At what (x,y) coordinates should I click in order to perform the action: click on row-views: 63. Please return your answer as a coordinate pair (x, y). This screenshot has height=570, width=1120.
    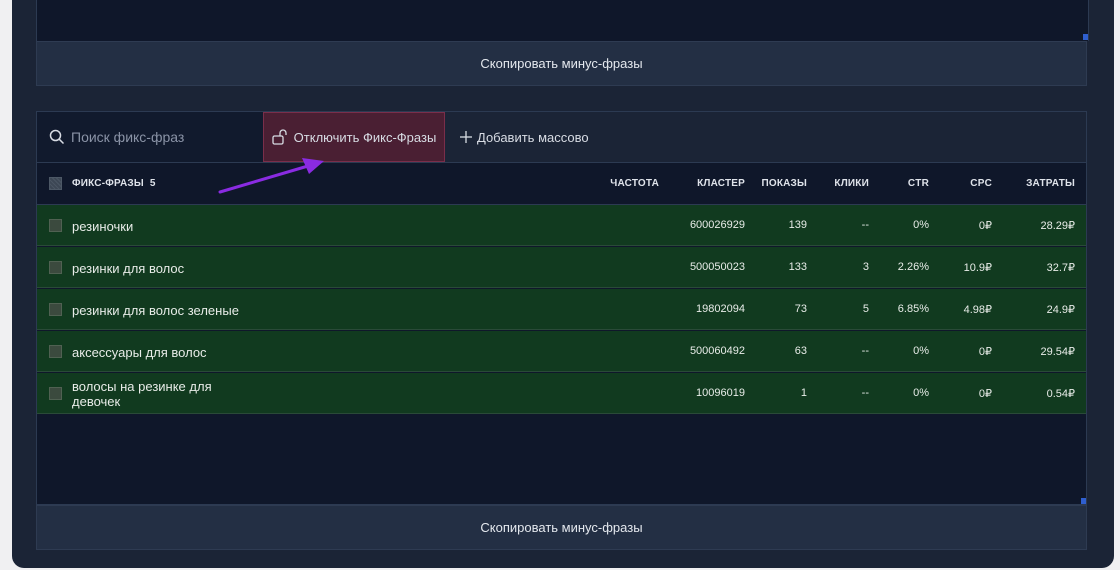
    Looking at the image, I should click on (800, 351).